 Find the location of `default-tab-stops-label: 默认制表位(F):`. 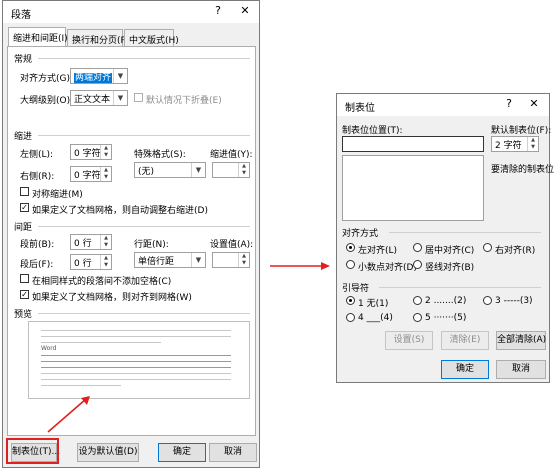

default-tab-stops-label: 默认制表位(F): is located at coordinates (521, 131).